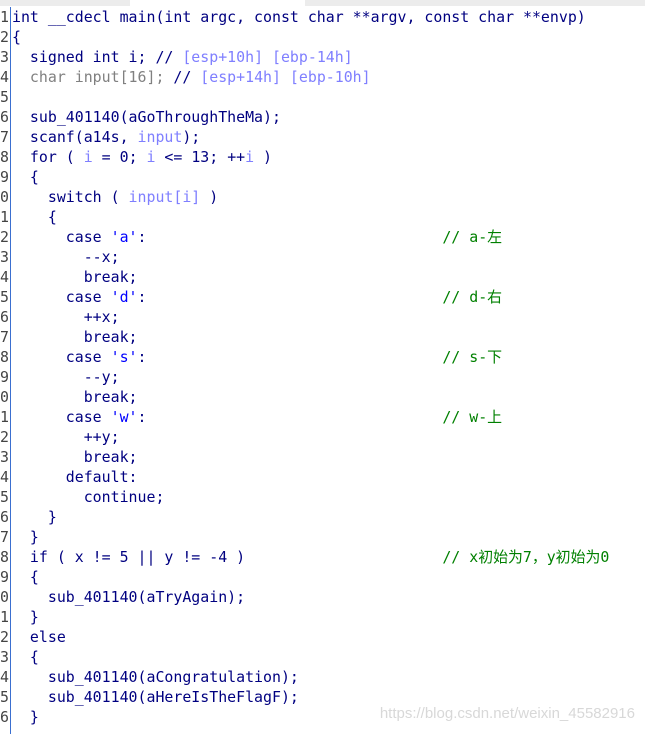 The image size is (645, 734). I want to click on code-token: {, so click(25, 177).